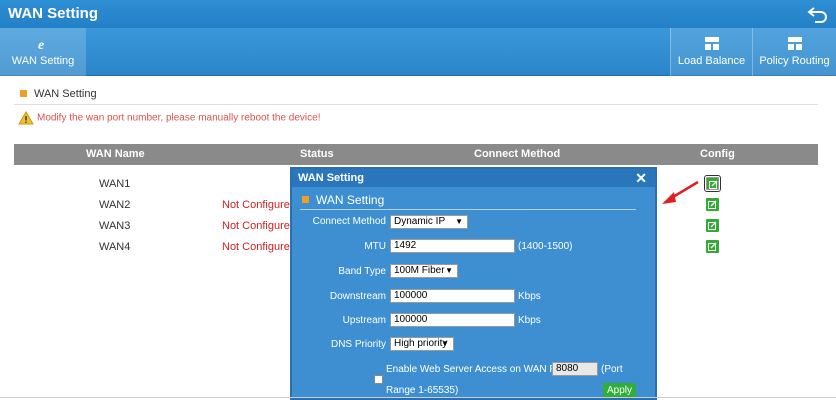  What do you see at coordinates (349, 221) in the screenshot?
I see `connect-method-label: Connect Method` at bounding box center [349, 221].